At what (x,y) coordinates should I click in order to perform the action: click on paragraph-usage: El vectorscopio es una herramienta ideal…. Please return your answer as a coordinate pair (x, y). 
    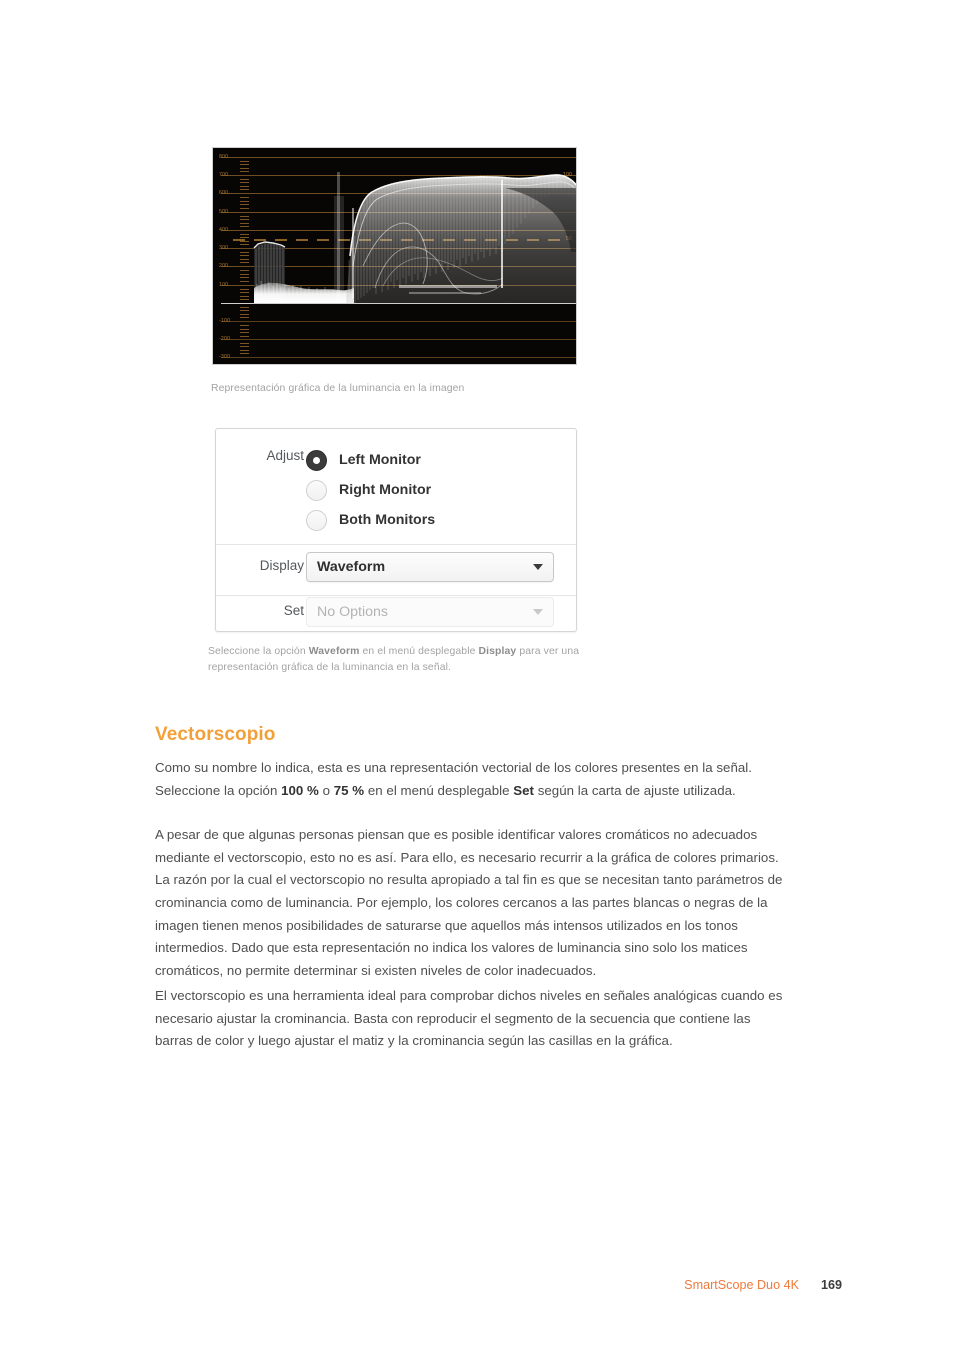
    Looking at the image, I should click on (469, 1018).